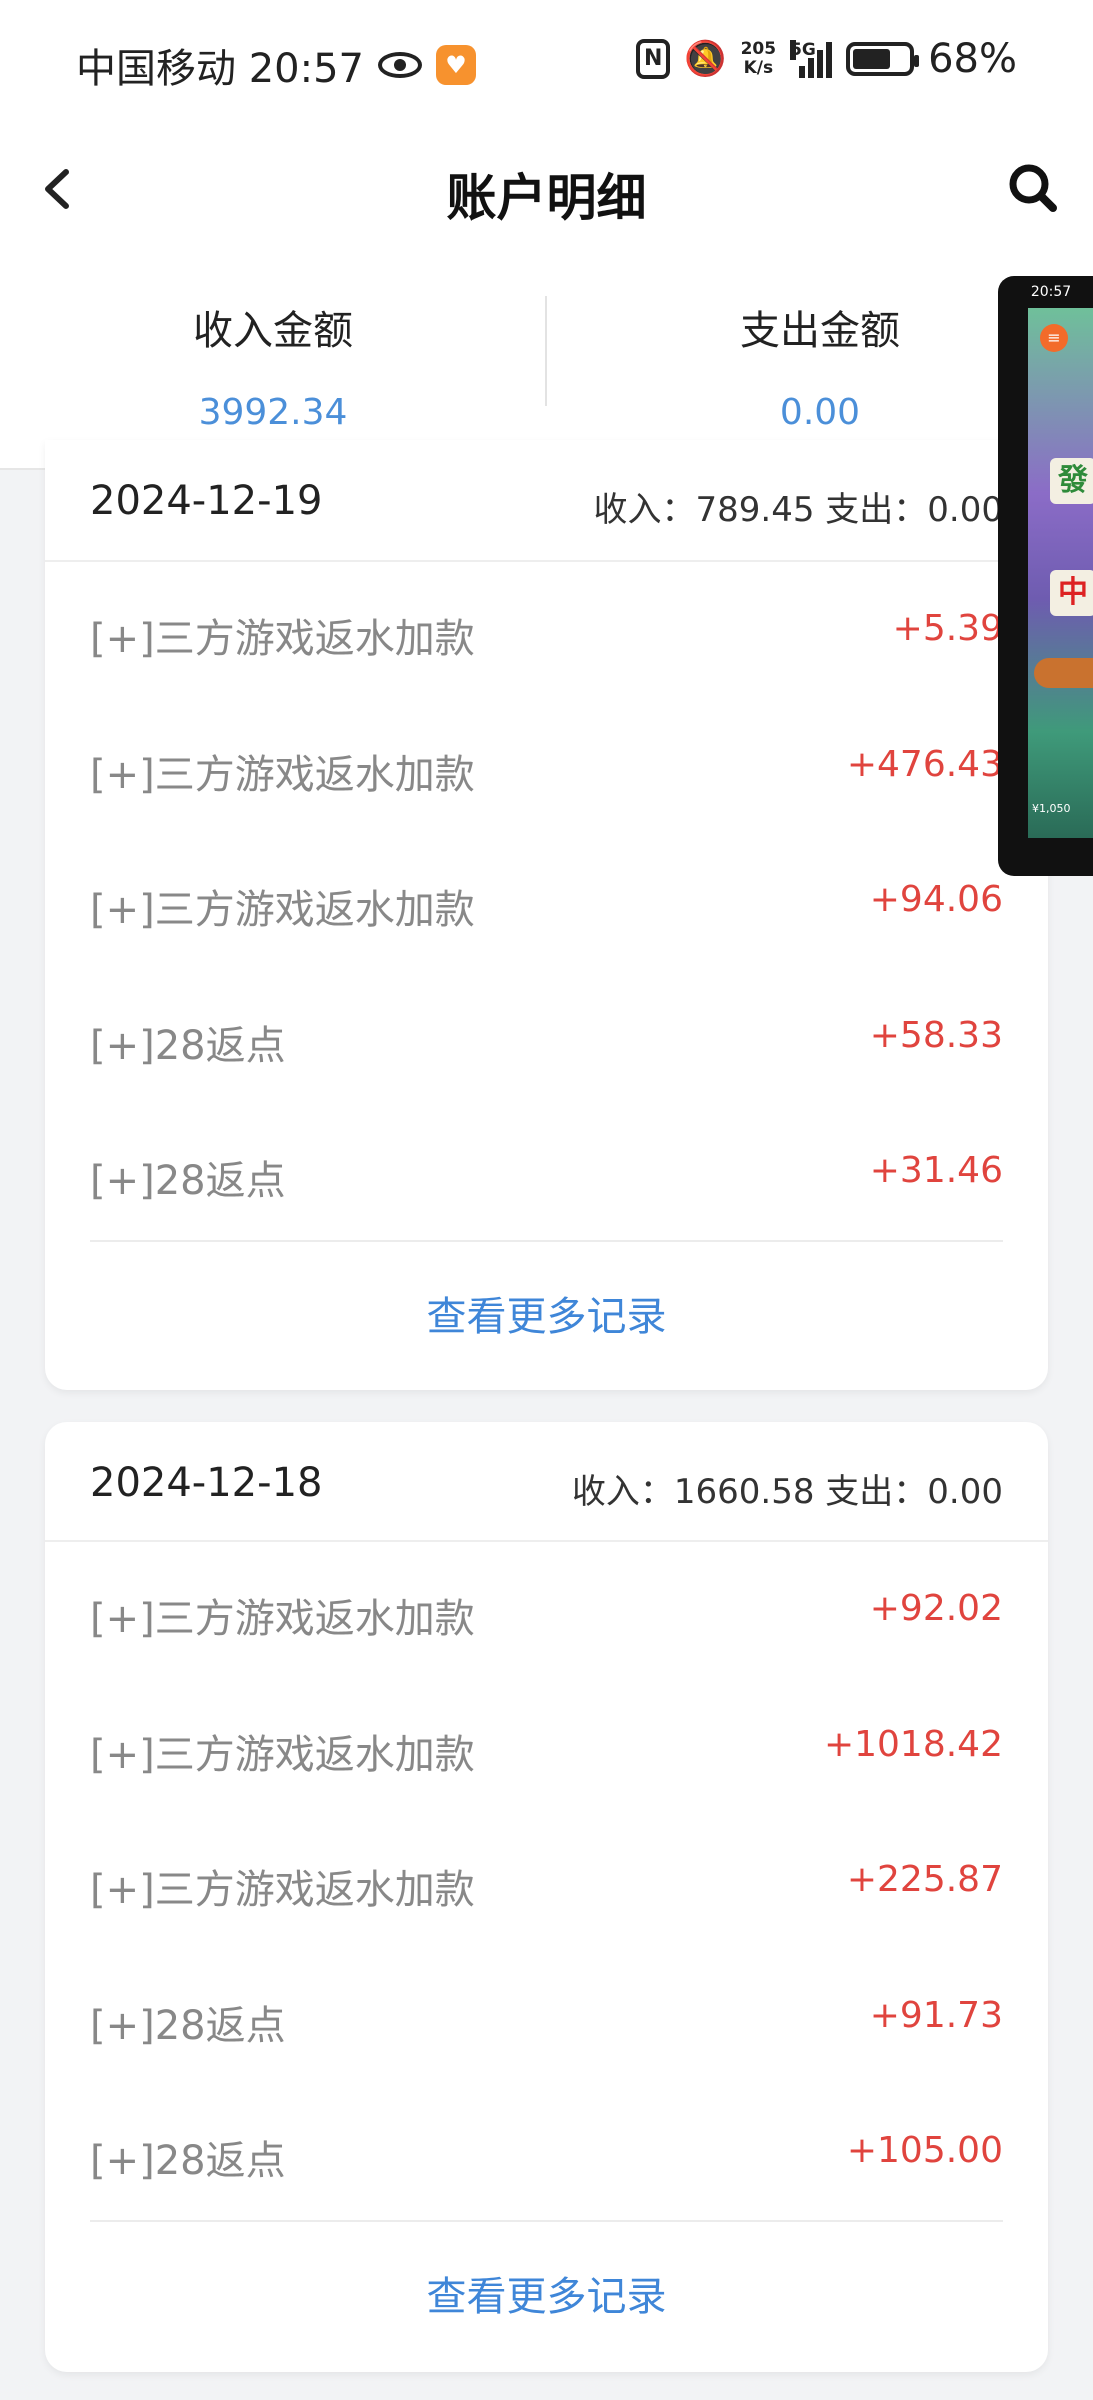 This screenshot has width=1093, height=2400. Describe the element at coordinates (1051, 808) in the screenshot. I see `floating-window-price: ¥1,050` at that location.